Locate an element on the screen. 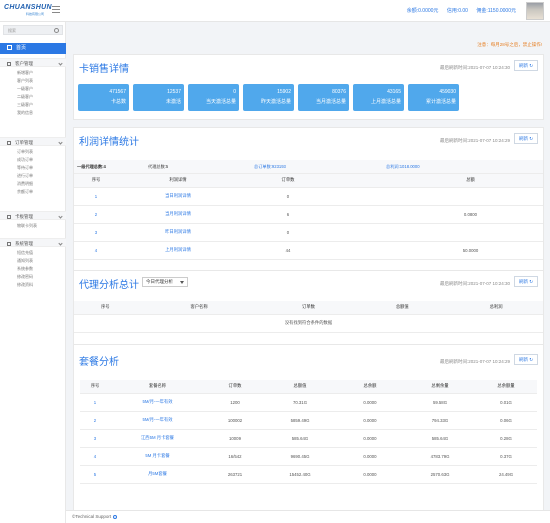 This screenshot has width=550, height=523. profit-link: 当日利润详情 is located at coordinates (178, 196).